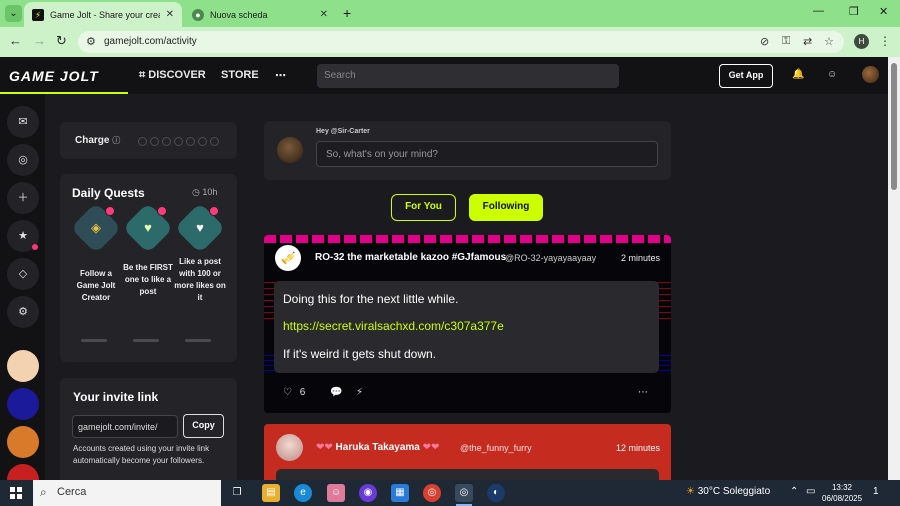 Image resolution: width=900 pixels, height=506 pixels. Describe the element at coordinates (172, 75) in the screenshot. I see `nav-discover: ⌗ DISCOVER` at that location.